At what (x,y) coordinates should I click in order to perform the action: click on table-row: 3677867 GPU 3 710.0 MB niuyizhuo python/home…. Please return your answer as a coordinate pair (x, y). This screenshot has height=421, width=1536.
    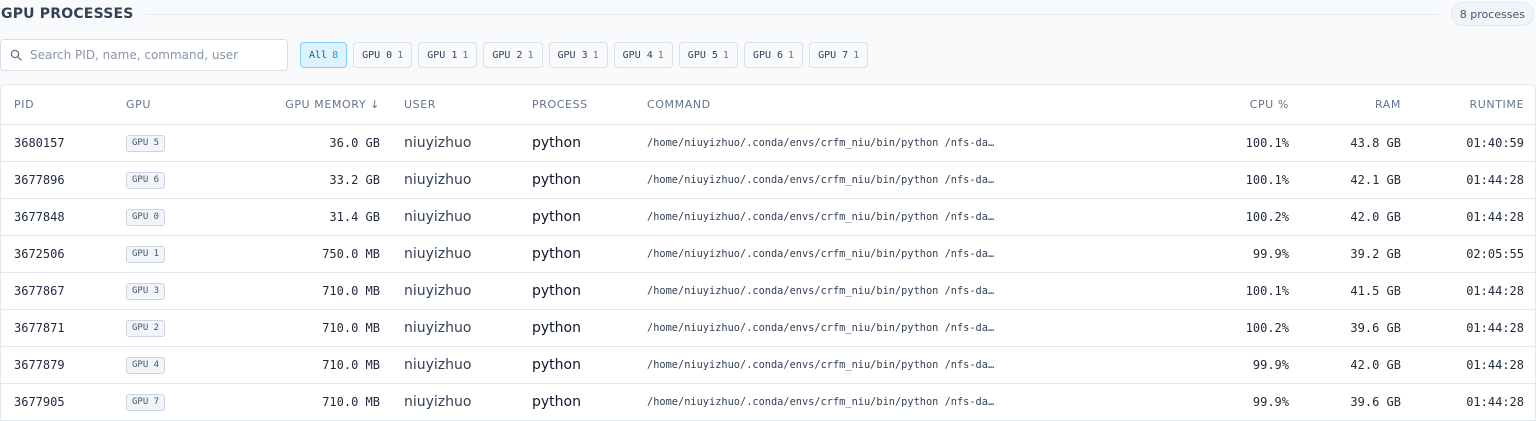
    Looking at the image, I should click on (768, 291).